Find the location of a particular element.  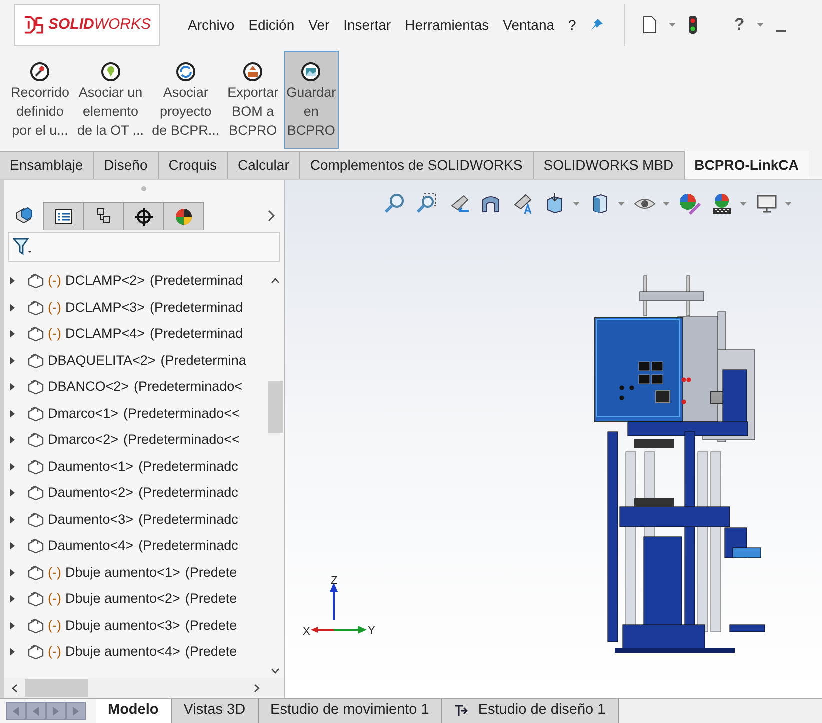

component-name: Dbuje aumento<2> is located at coordinates (123, 599).